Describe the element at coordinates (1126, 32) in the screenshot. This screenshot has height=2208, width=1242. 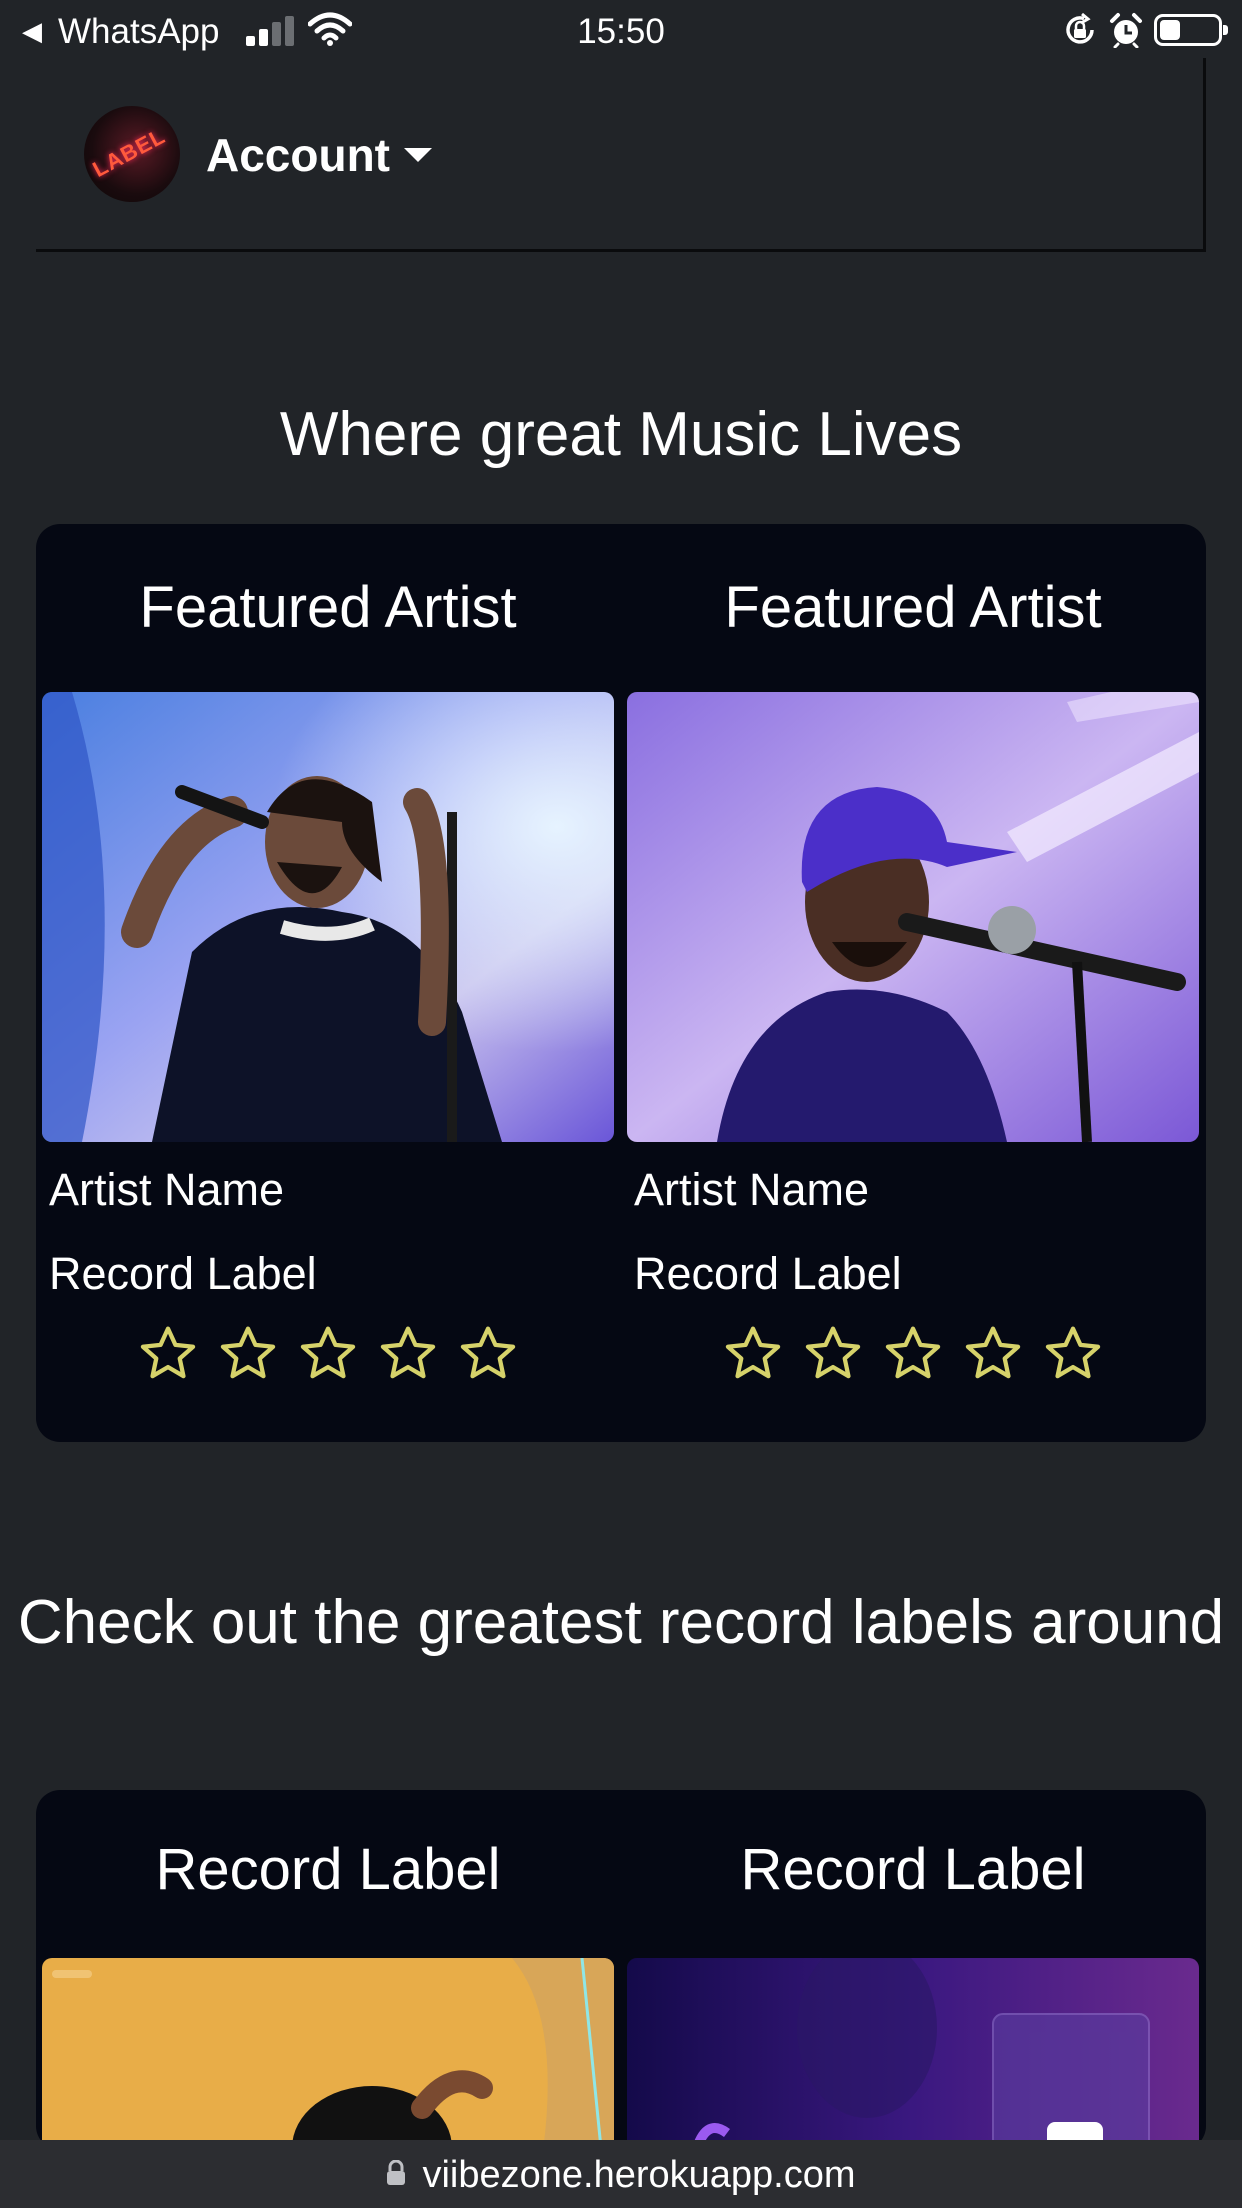
I see `alarm-clock-icon` at that location.